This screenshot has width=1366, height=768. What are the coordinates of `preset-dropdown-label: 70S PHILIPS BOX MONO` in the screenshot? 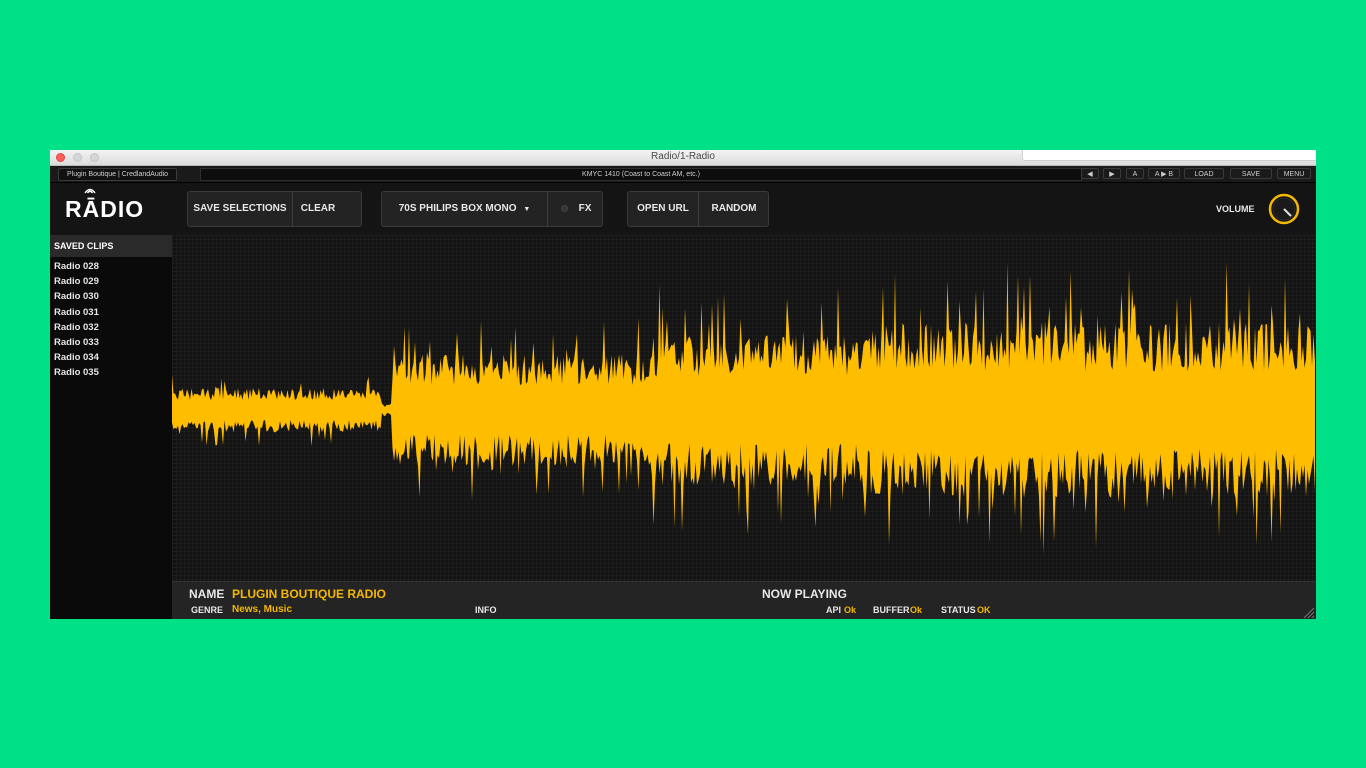 It's located at (457, 208).